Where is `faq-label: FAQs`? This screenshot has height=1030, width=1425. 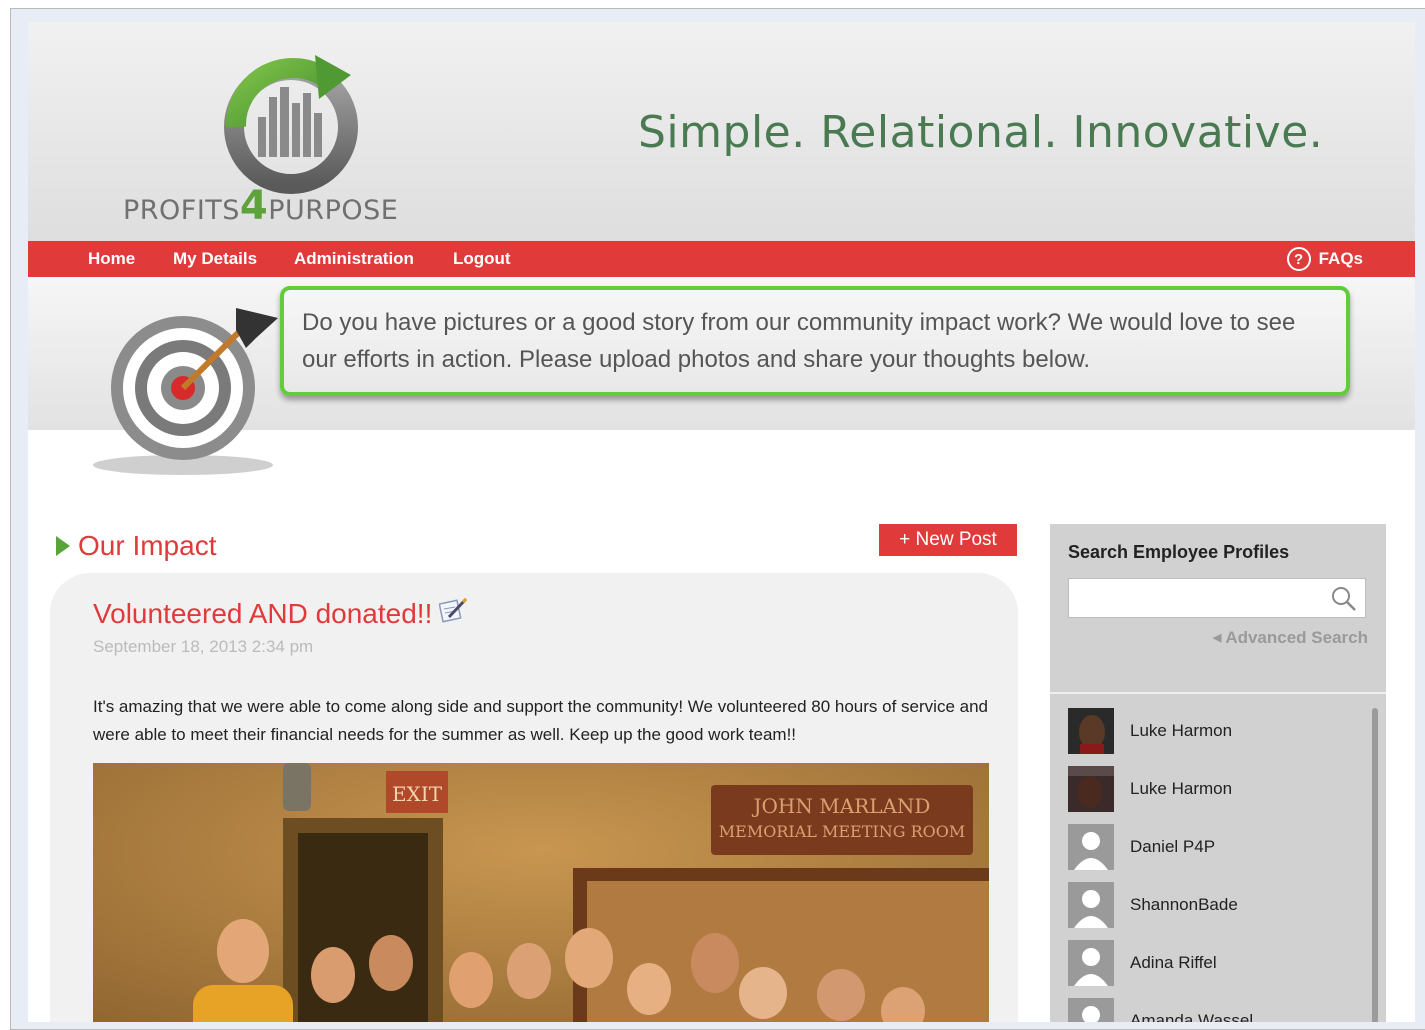
faq-label: FAQs is located at coordinates (1340, 258).